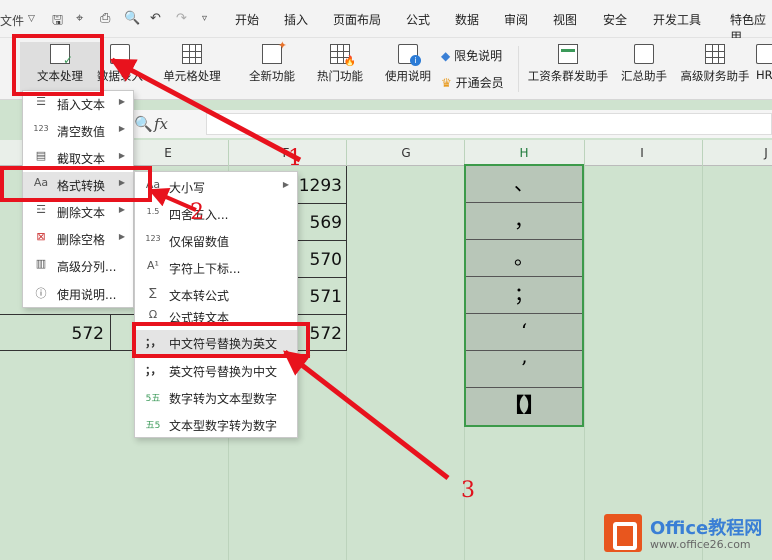  What do you see at coordinates (79, 18) in the screenshot?
I see `format-painter-icon: ⌖` at bounding box center [79, 18].